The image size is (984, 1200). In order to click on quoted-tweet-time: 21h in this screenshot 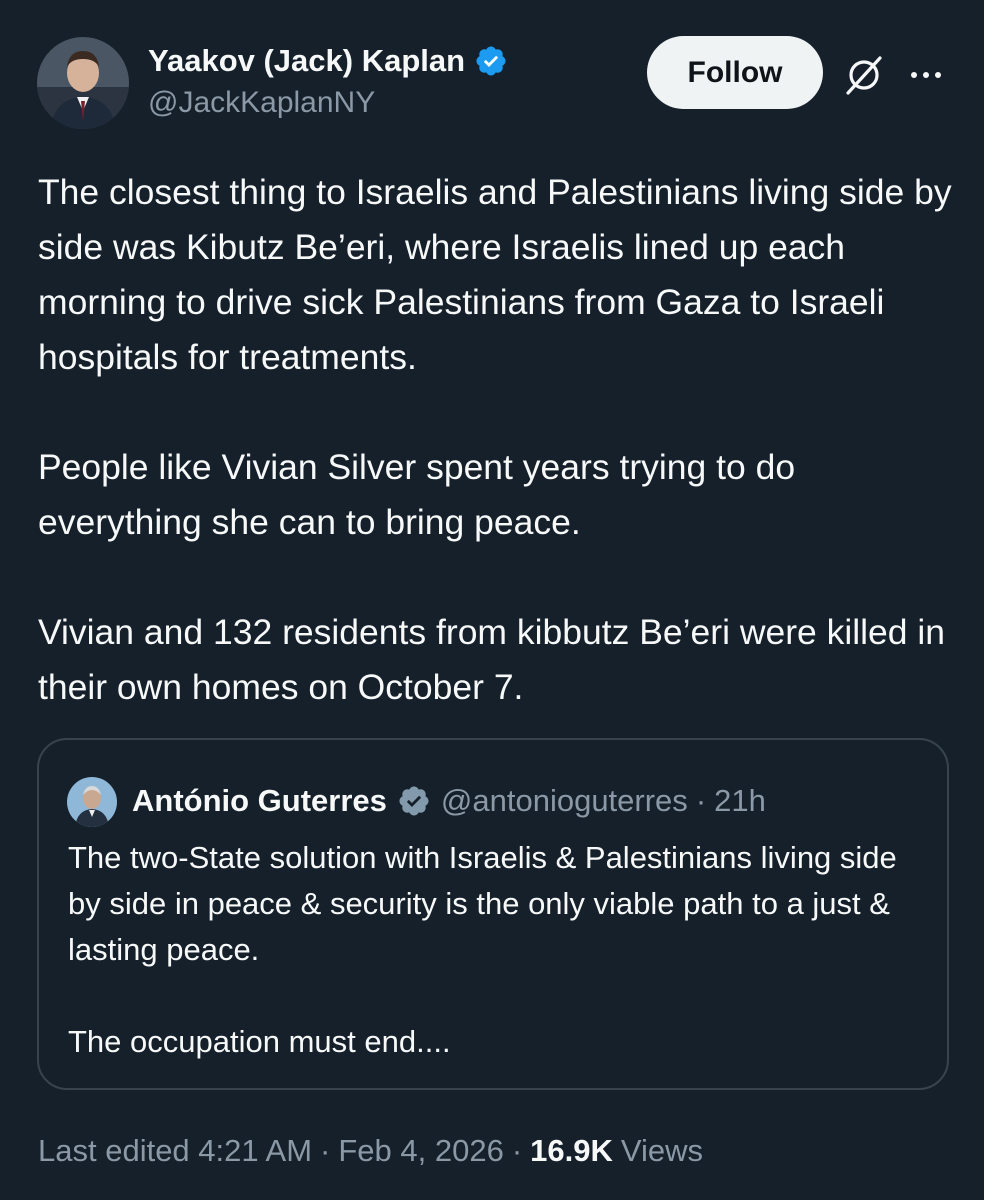, I will do `click(740, 801)`.